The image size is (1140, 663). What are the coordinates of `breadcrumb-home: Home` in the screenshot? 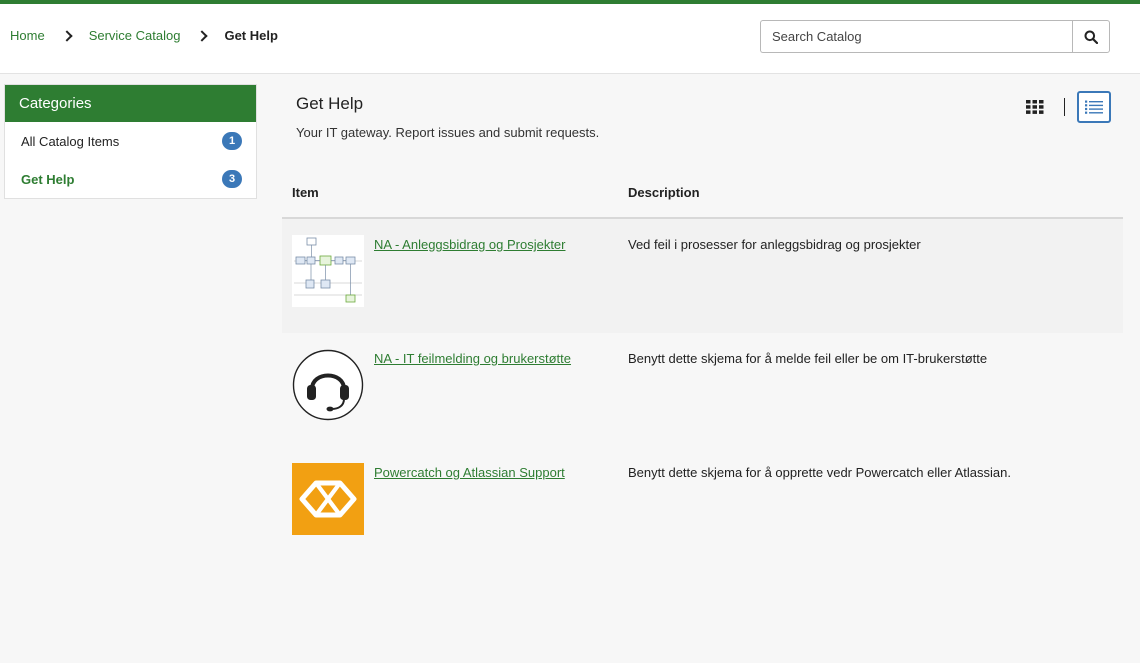 It's located at (27, 35).